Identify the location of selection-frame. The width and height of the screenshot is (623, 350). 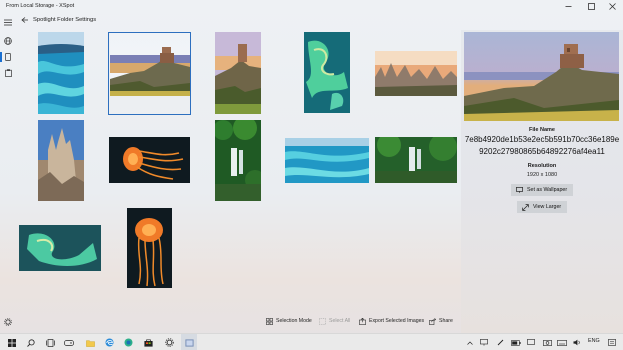
(149, 73).